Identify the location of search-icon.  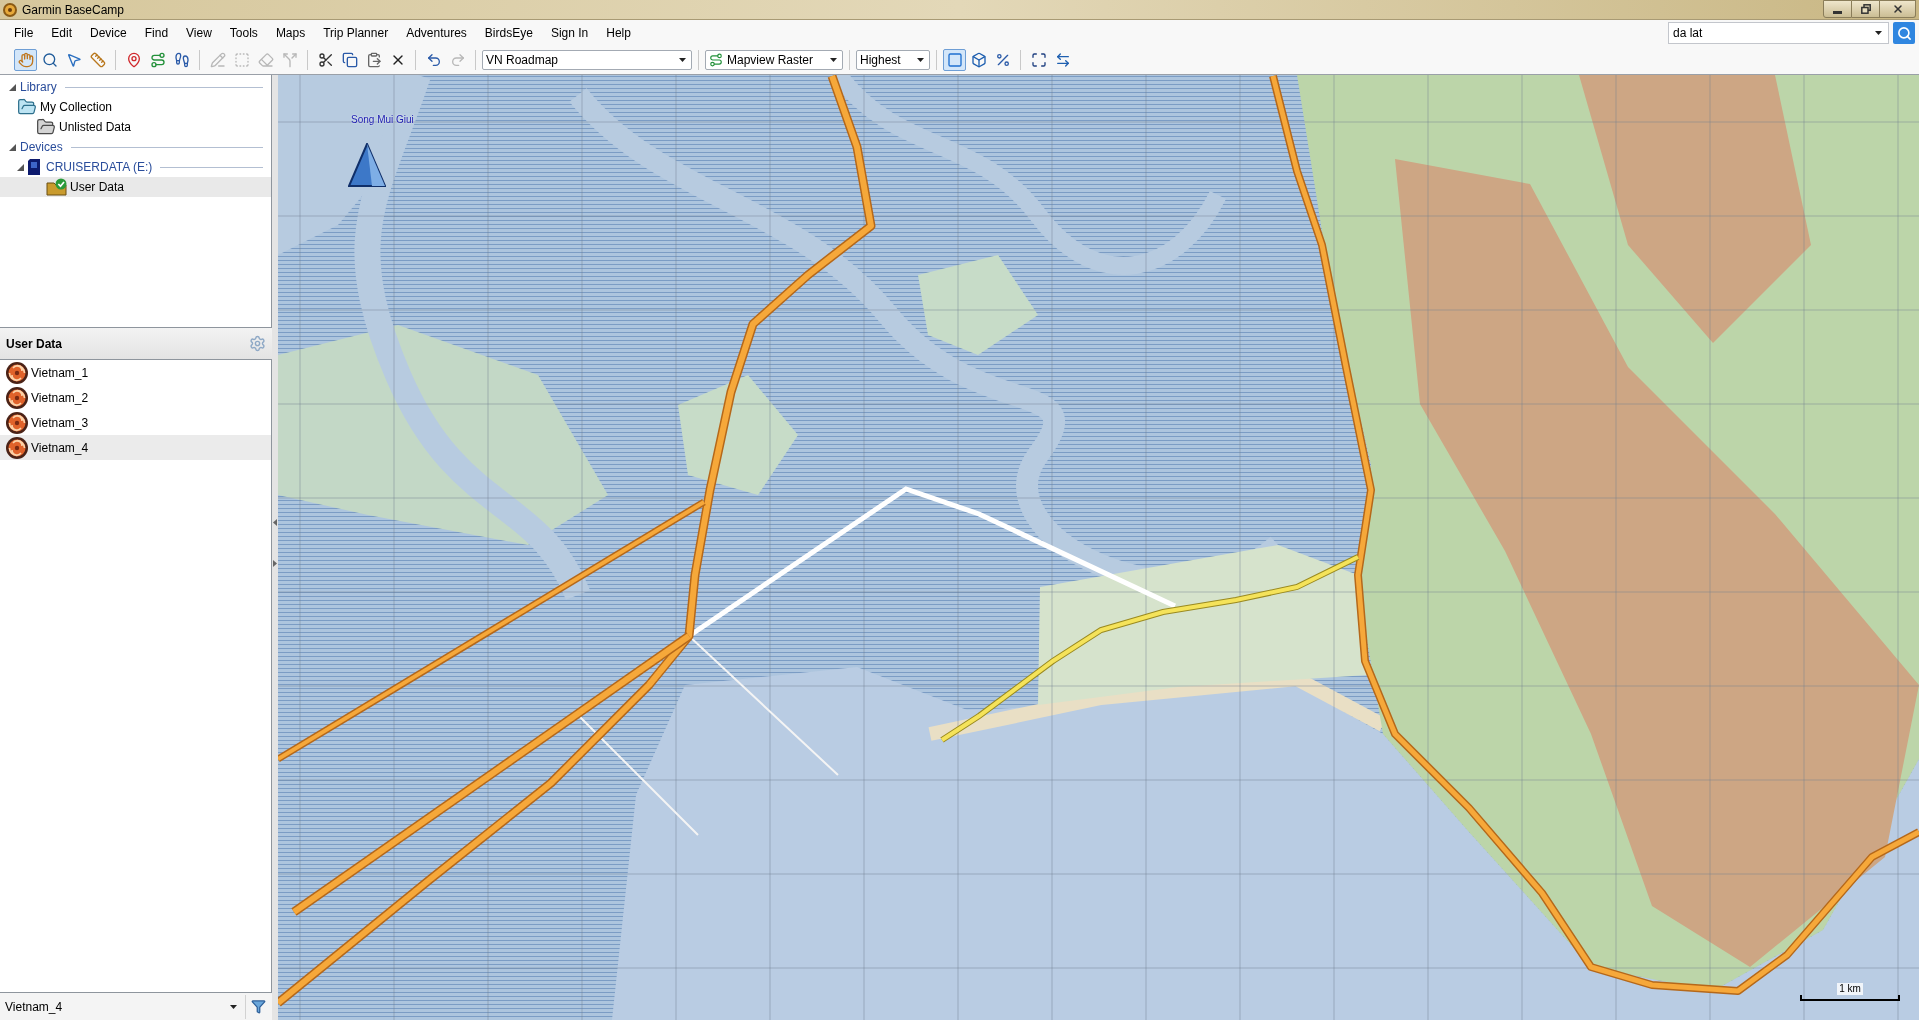
(1904, 33).